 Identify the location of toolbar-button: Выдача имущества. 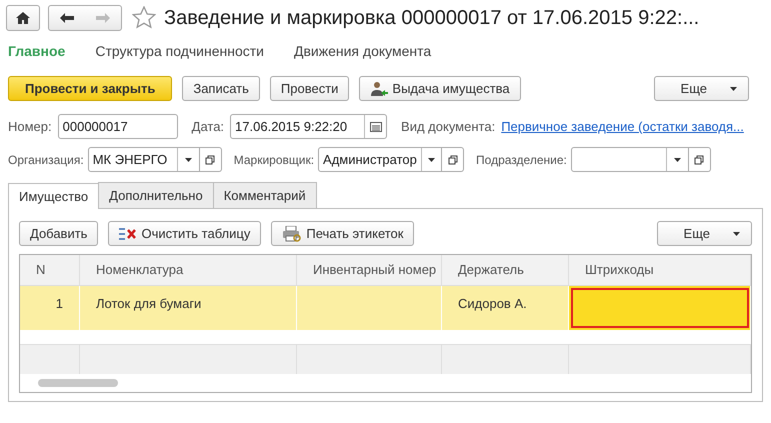
(440, 88).